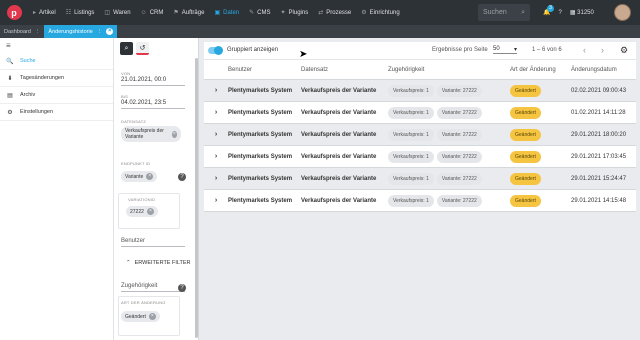  What do you see at coordinates (128, 263) in the screenshot?
I see `chevron-up-icon: ⌃` at bounding box center [128, 263].